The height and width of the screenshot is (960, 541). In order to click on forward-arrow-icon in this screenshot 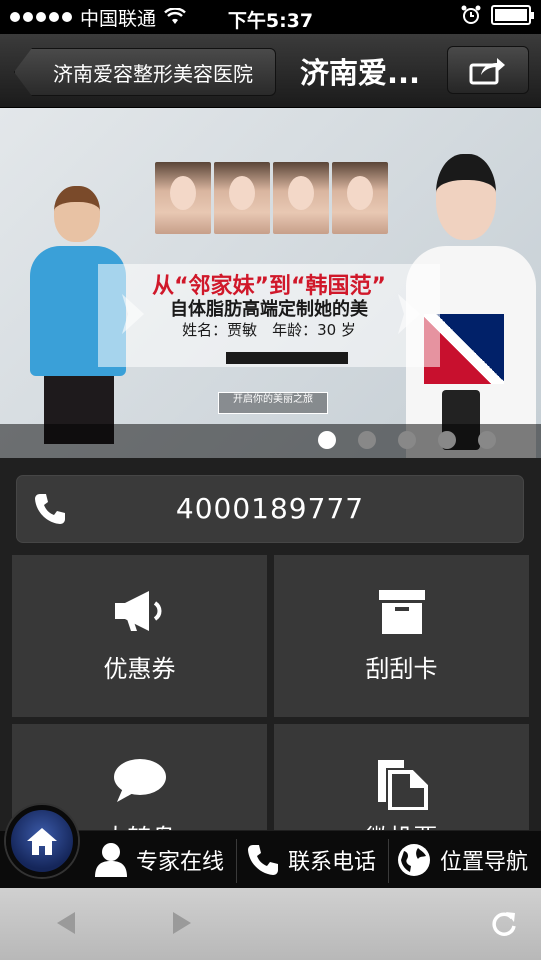, I will do `click(182, 923)`.